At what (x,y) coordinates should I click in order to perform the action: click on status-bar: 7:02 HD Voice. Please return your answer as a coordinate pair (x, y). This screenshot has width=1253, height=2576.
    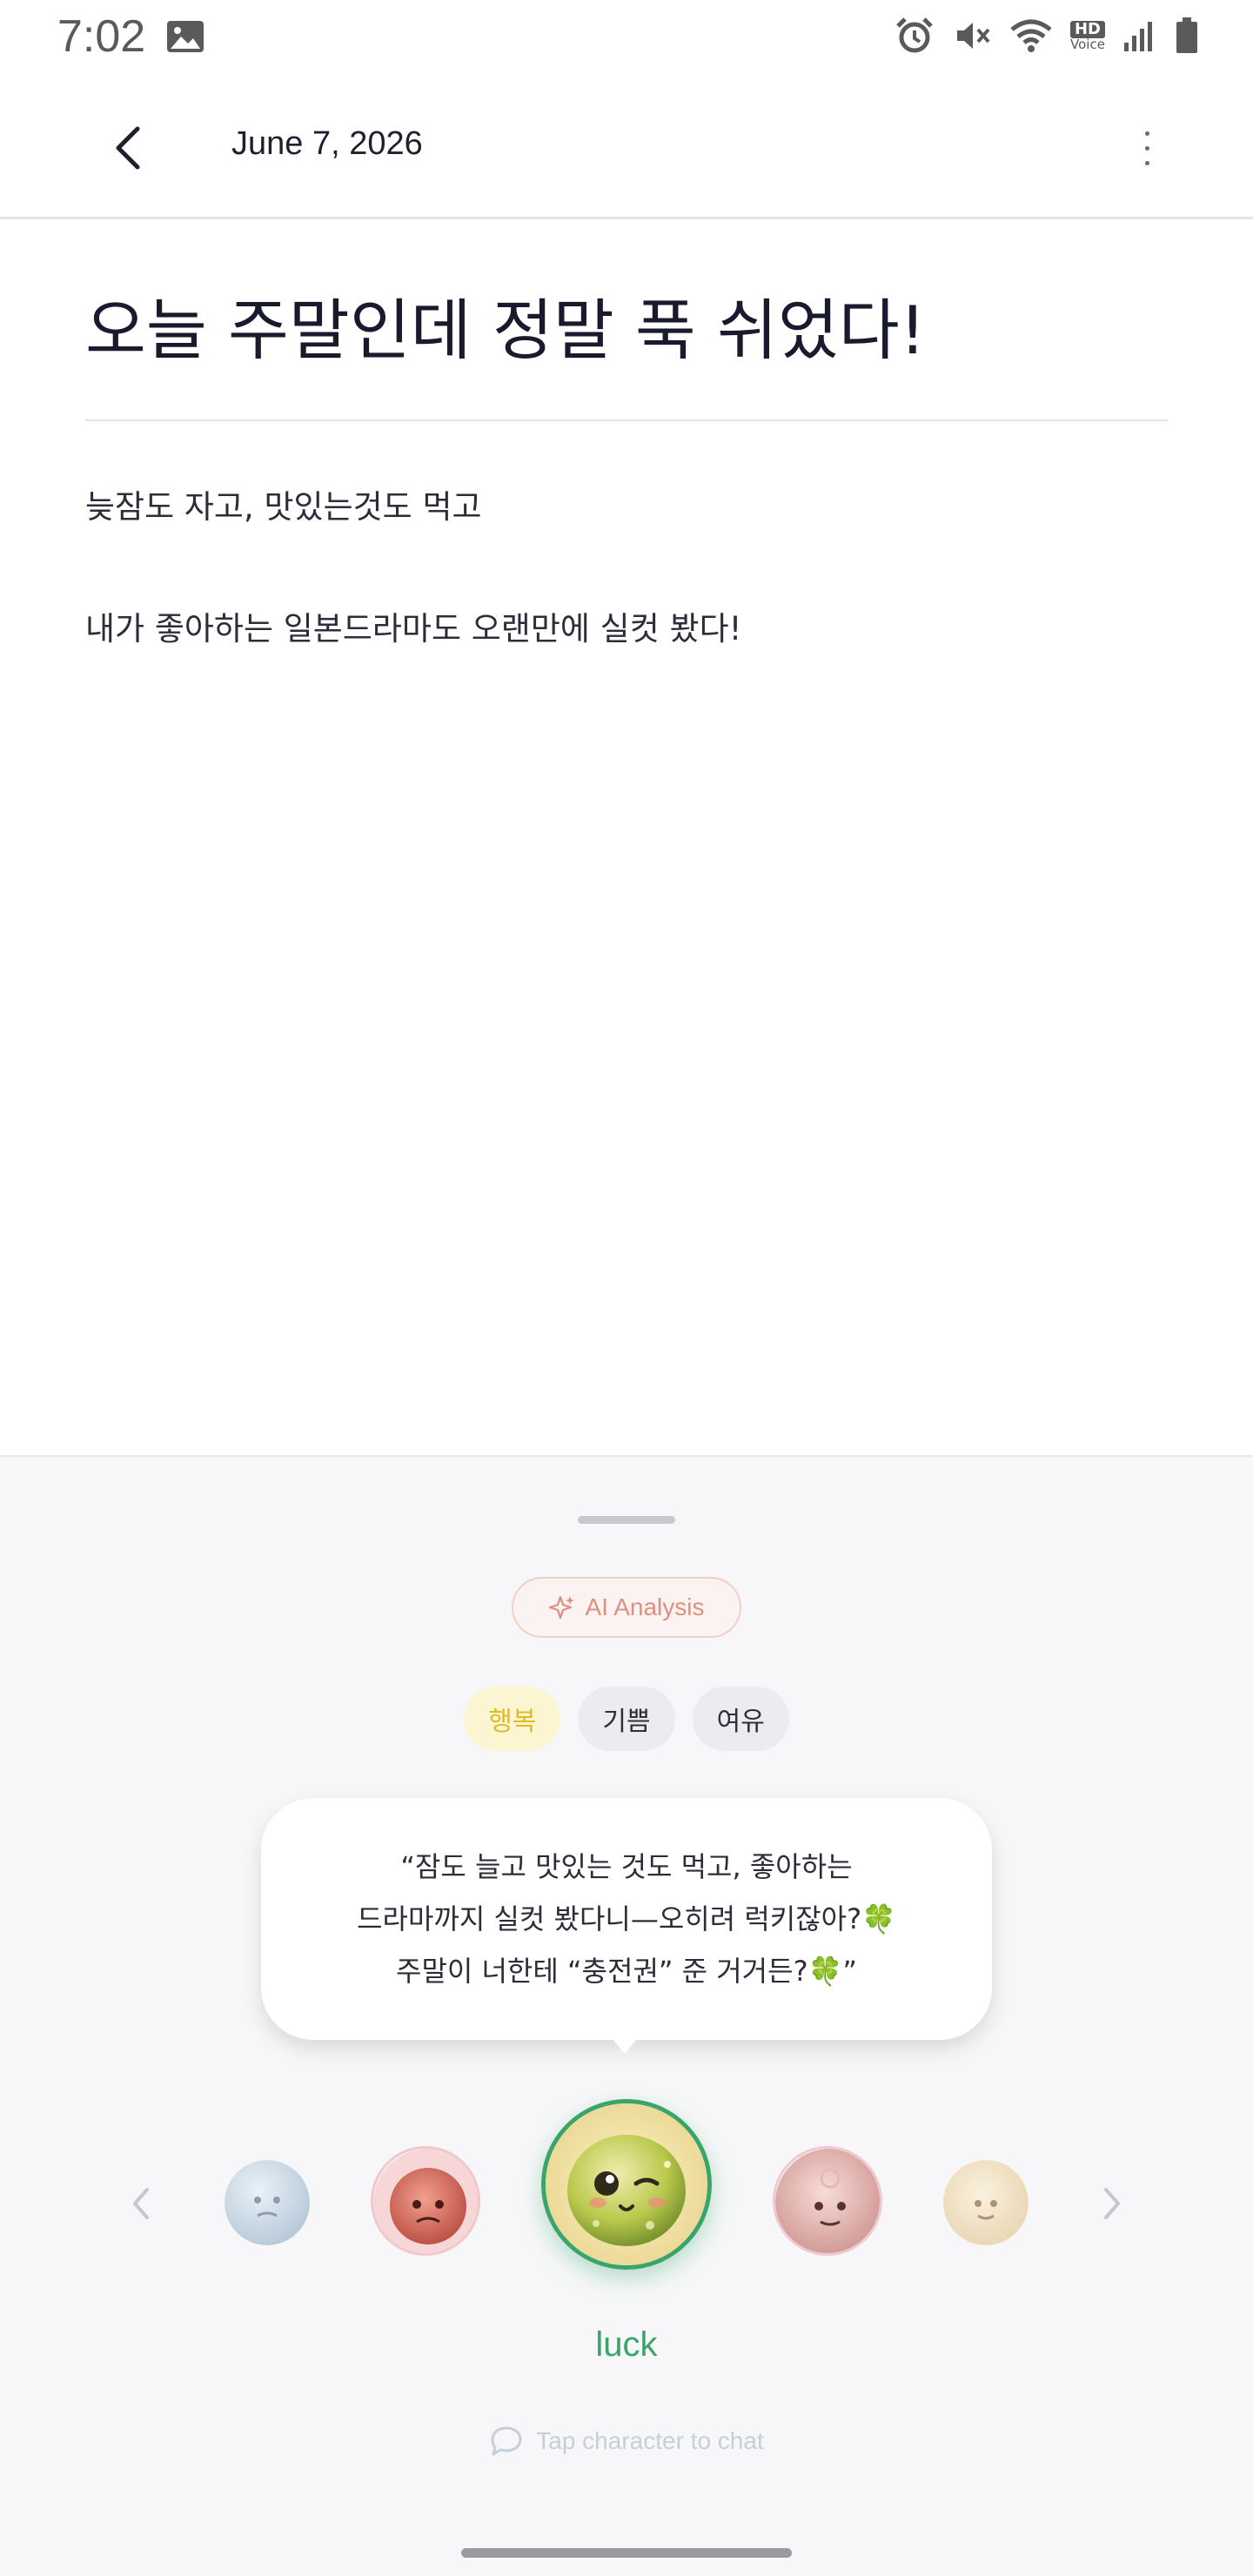
    Looking at the image, I should click on (626, 38).